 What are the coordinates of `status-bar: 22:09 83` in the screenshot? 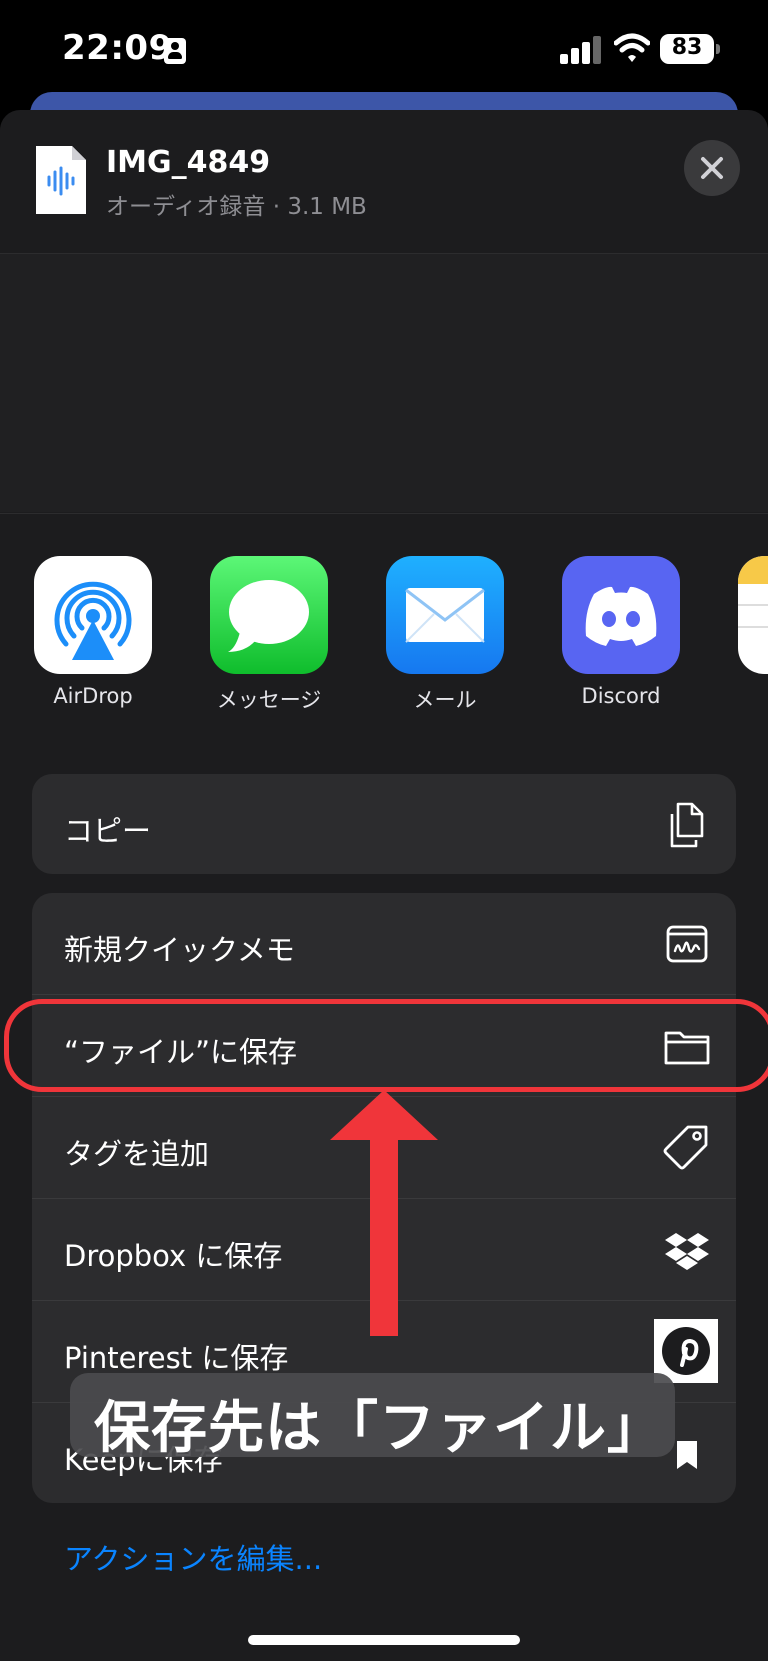 It's located at (384, 47).